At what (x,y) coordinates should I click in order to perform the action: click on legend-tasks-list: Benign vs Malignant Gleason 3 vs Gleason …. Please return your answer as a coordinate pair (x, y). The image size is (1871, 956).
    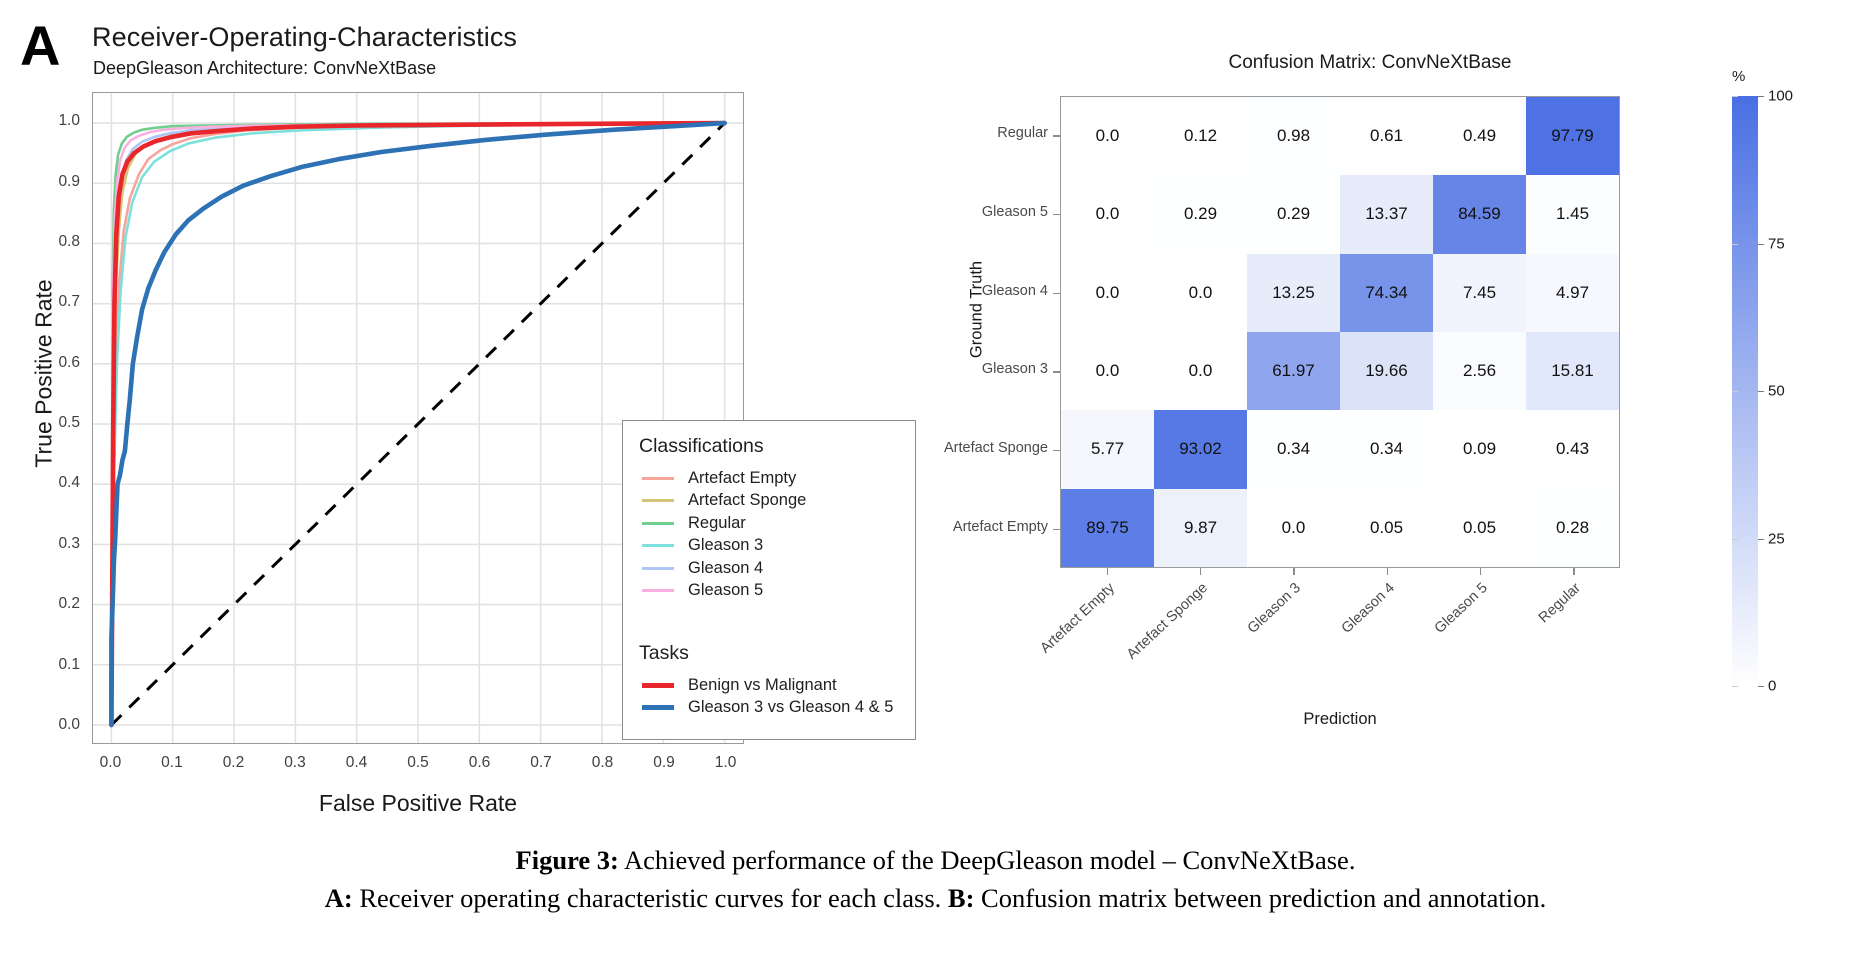
    Looking at the image, I should click on (777, 696).